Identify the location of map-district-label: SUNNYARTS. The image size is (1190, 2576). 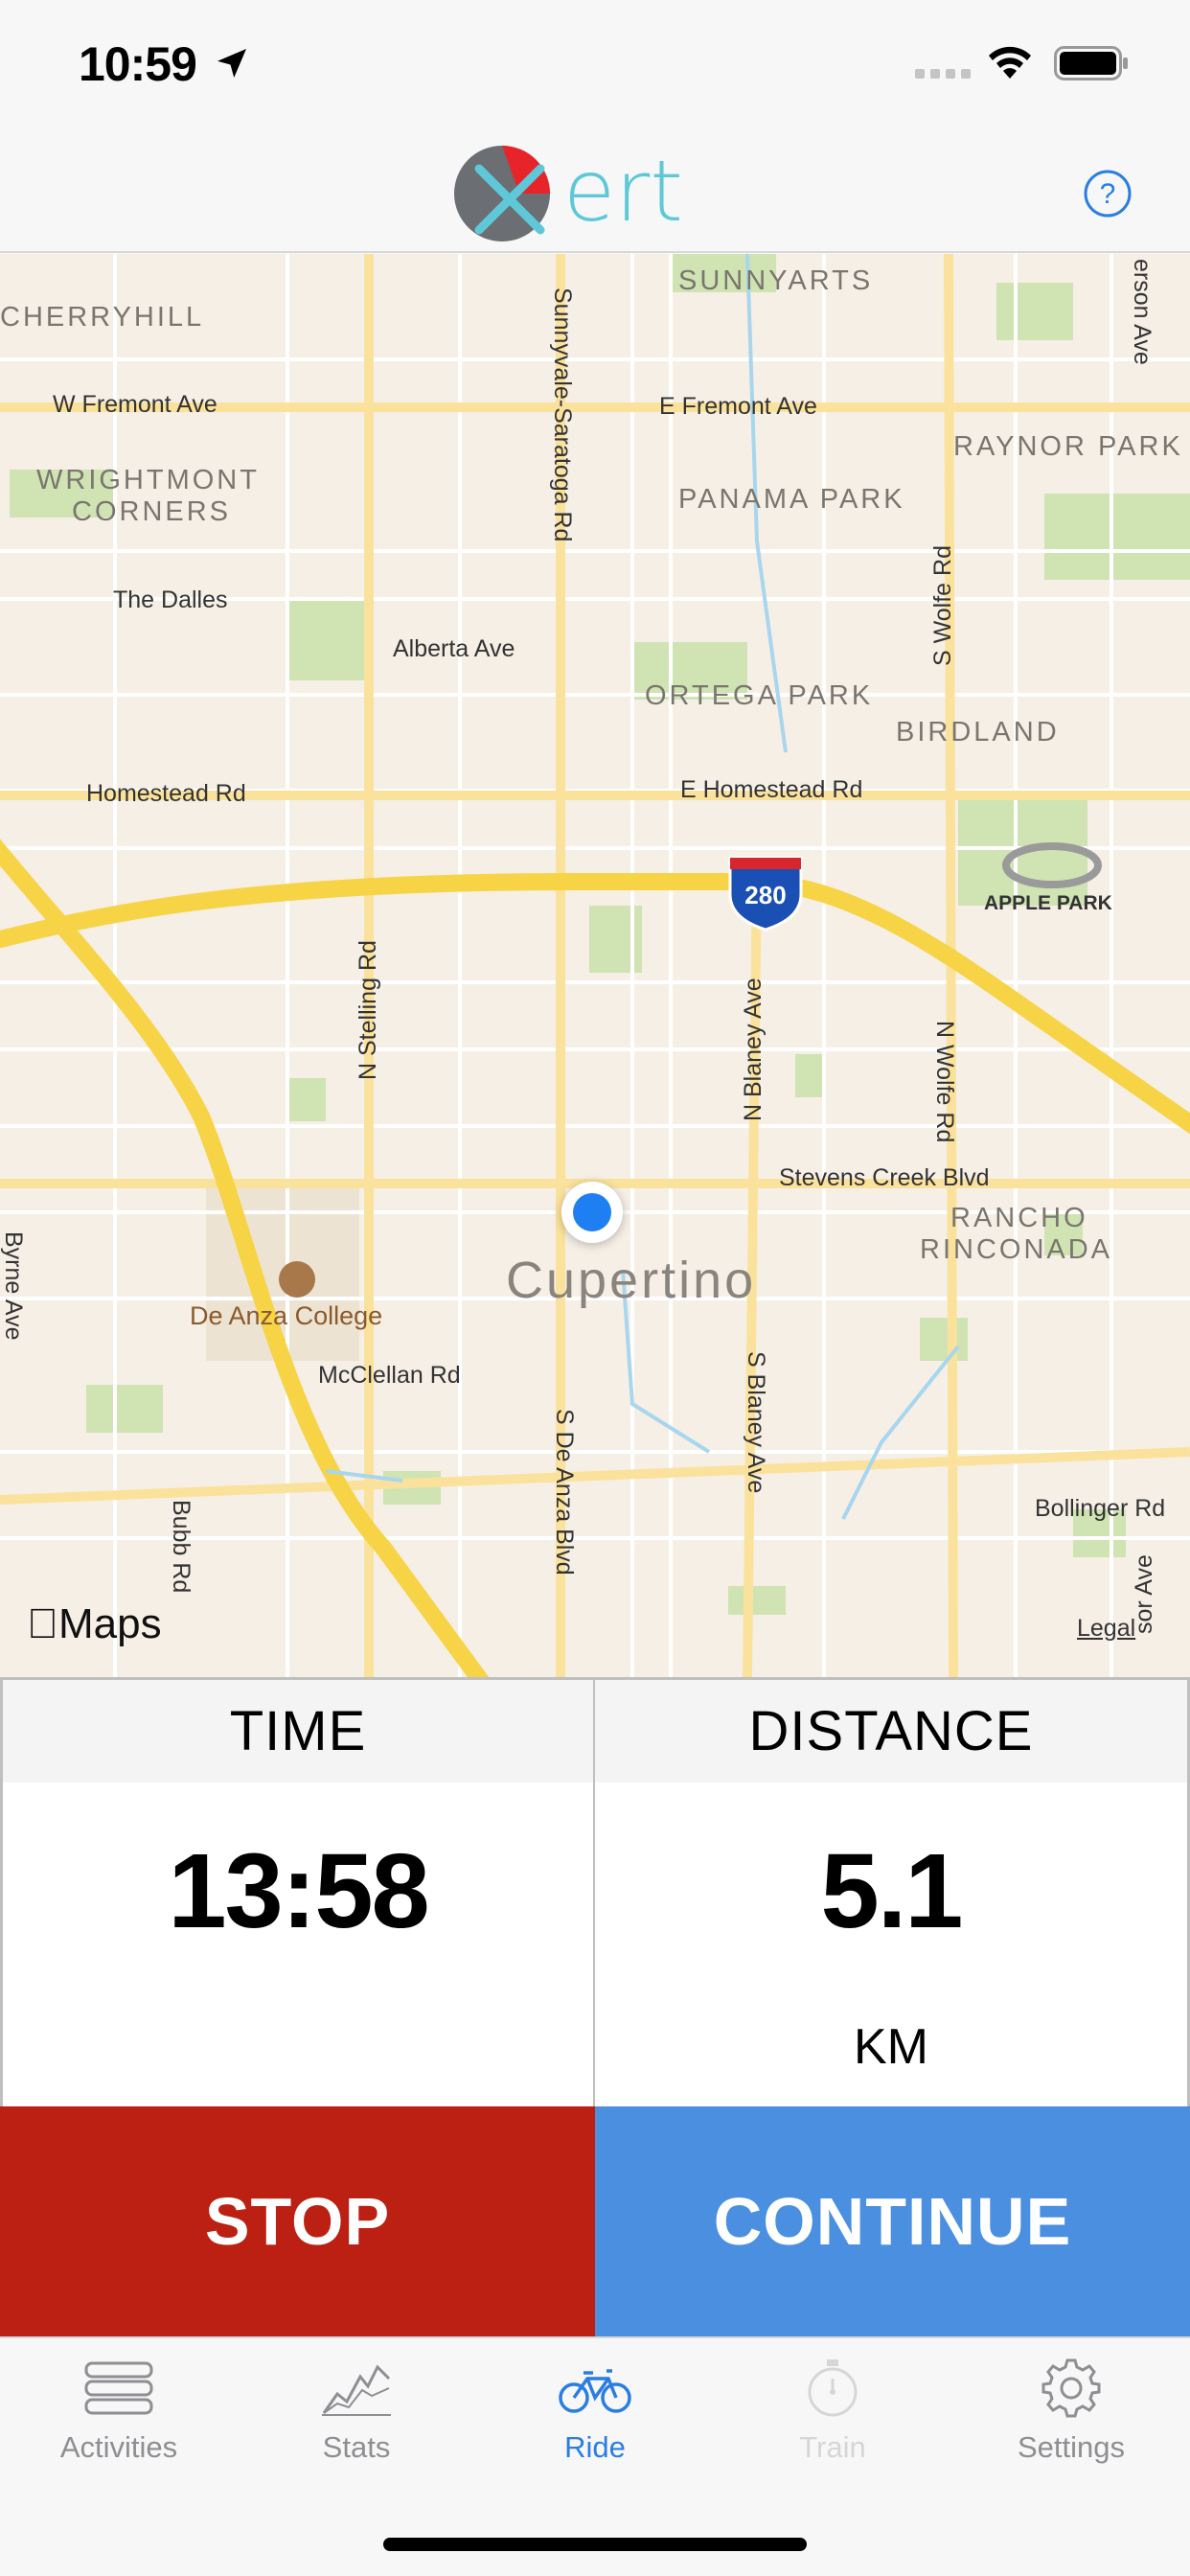
(776, 280).